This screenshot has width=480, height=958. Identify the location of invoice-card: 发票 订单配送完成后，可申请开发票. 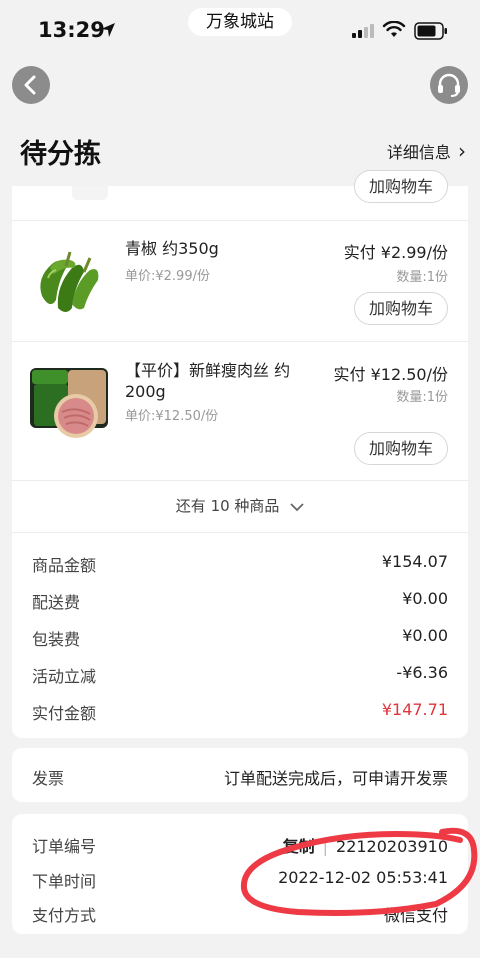
(240, 775).